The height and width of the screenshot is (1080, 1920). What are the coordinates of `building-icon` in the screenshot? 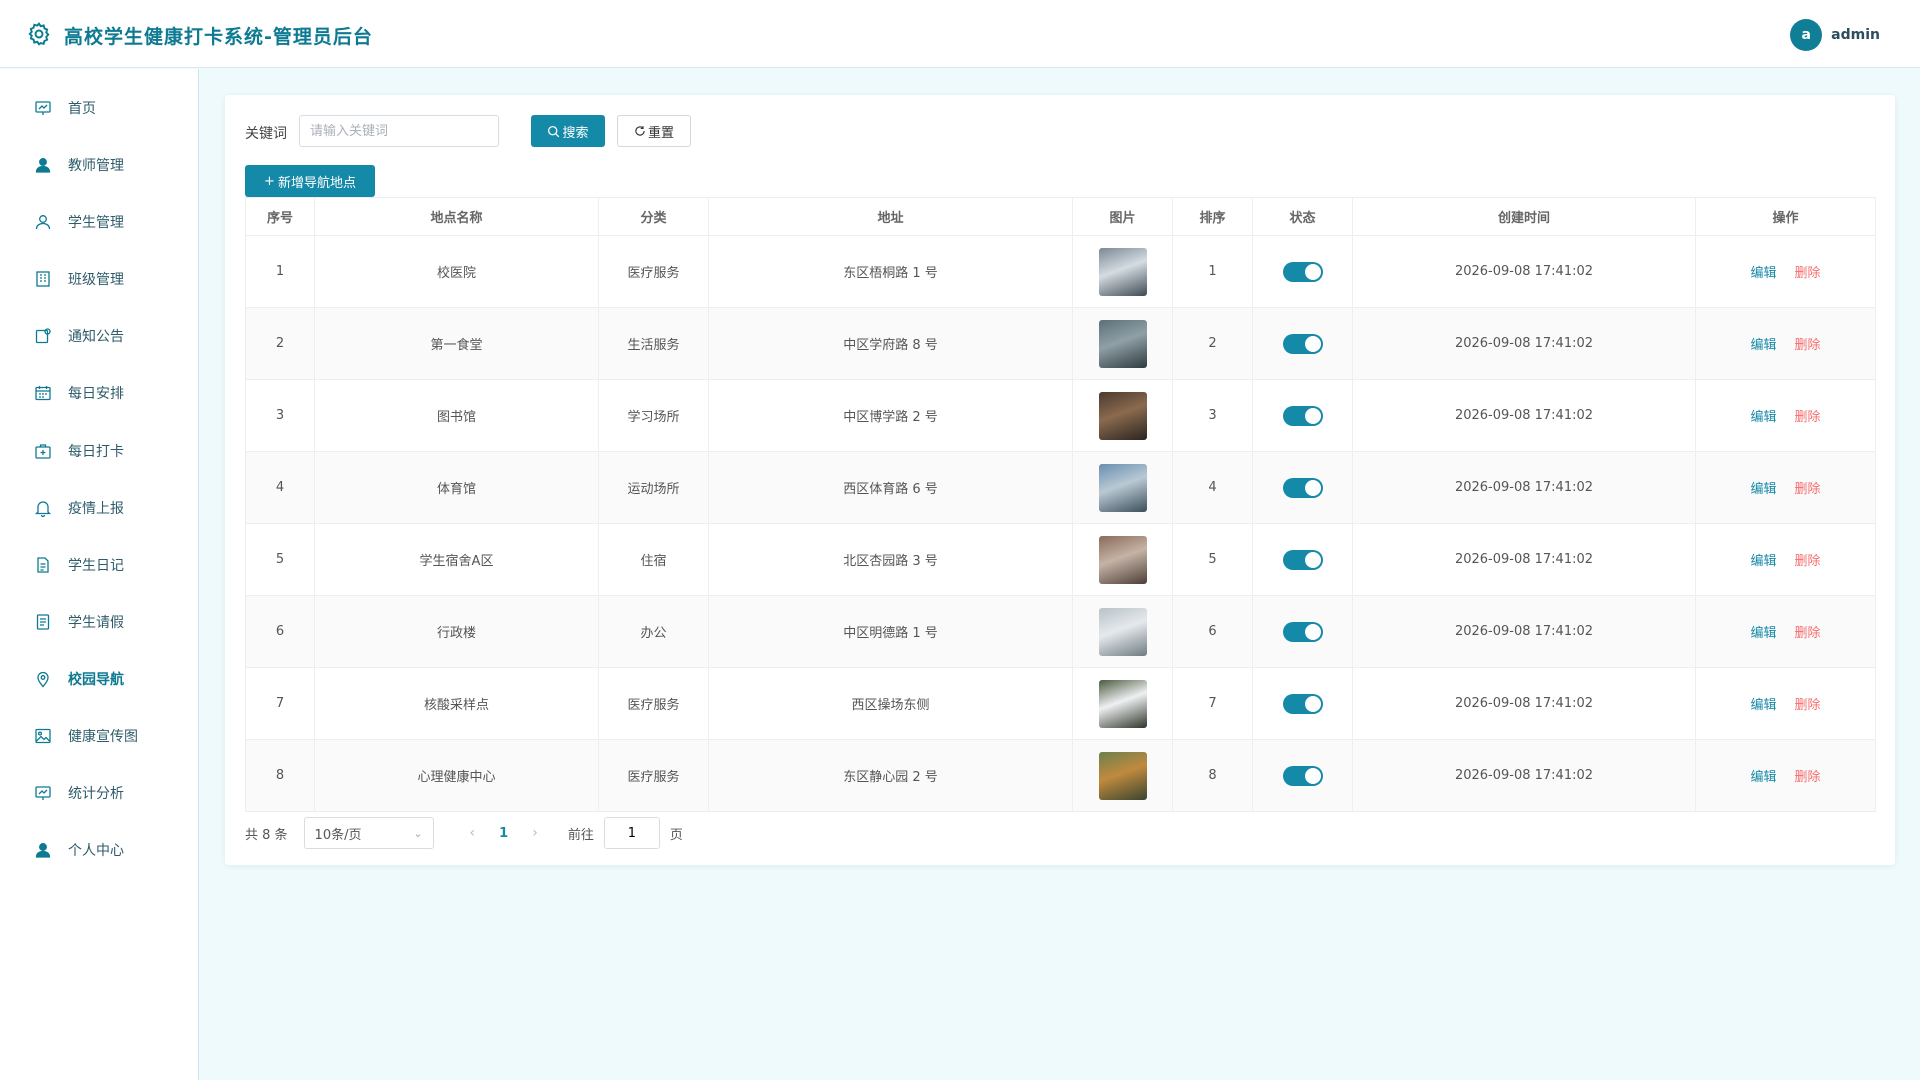 It's located at (43, 279).